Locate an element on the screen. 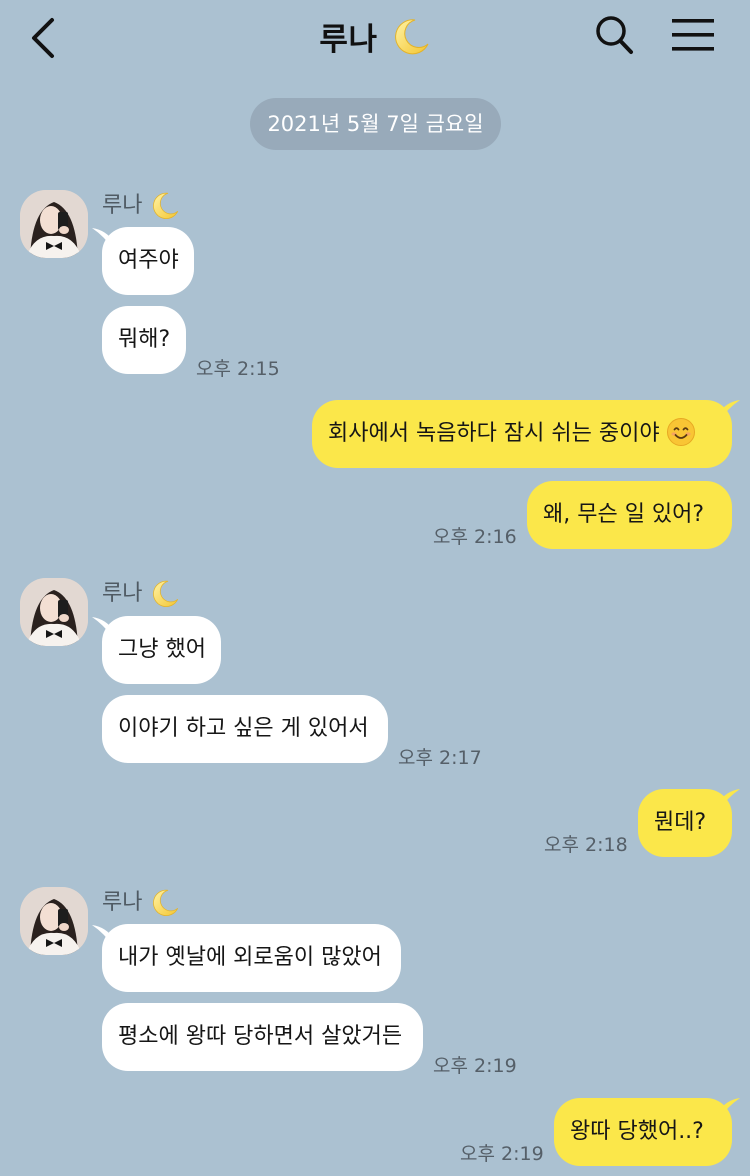 Image resolution: width=750 pixels, height=1176 pixels. search-icon is located at coordinates (614, 35).